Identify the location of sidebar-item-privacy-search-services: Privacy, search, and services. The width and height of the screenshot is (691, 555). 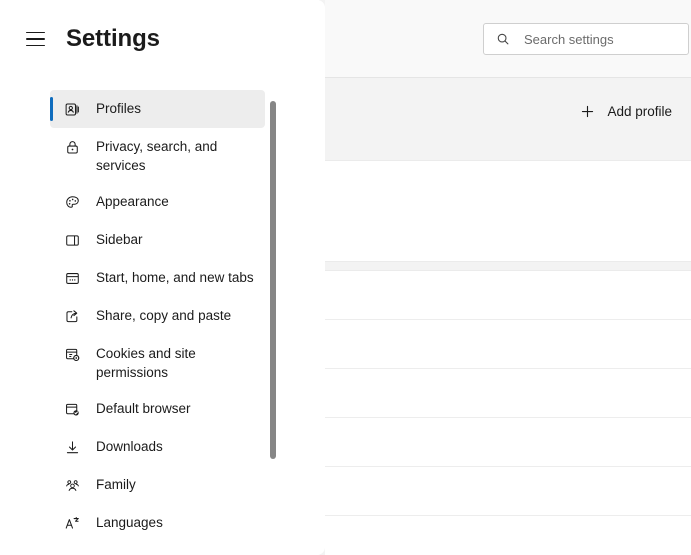
(157, 155).